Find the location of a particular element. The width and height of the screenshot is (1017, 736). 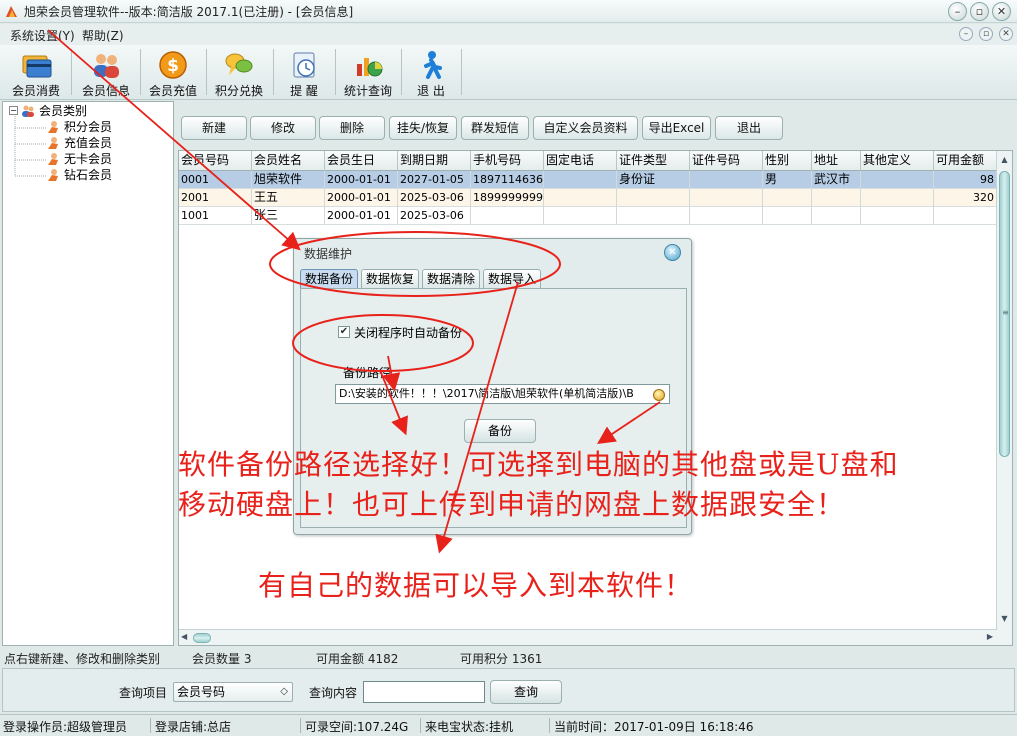

dialog-close-icon: ✕ is located at coordinates (672, 252).